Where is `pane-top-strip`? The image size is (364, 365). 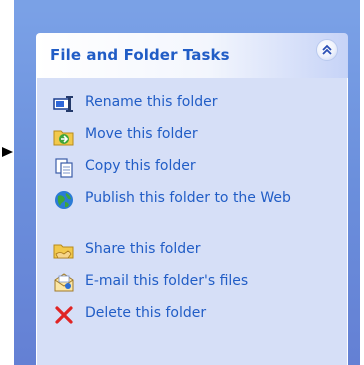 pane-top-strip is located at coordinates (187, 6).